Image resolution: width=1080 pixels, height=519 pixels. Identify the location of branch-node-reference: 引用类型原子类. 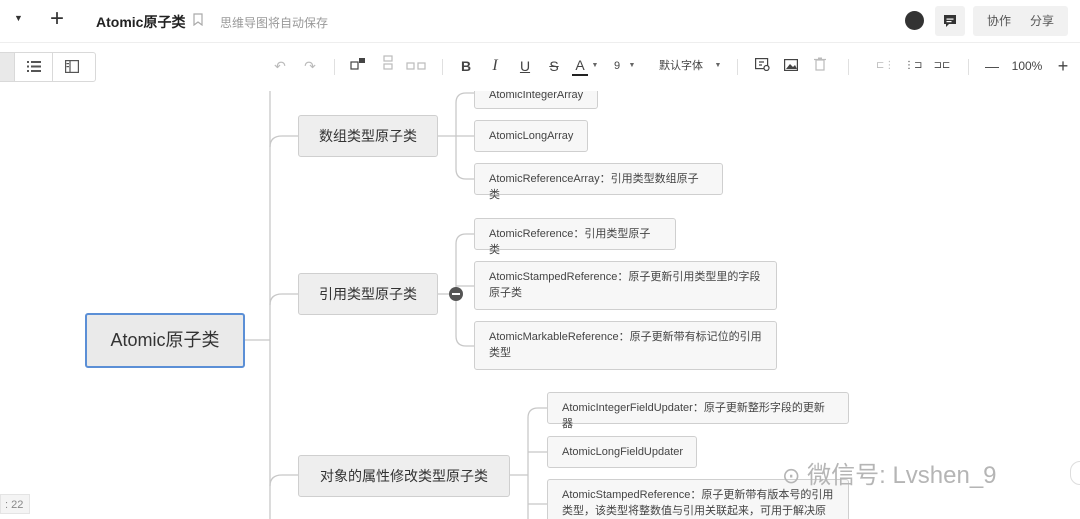
(368, 294).